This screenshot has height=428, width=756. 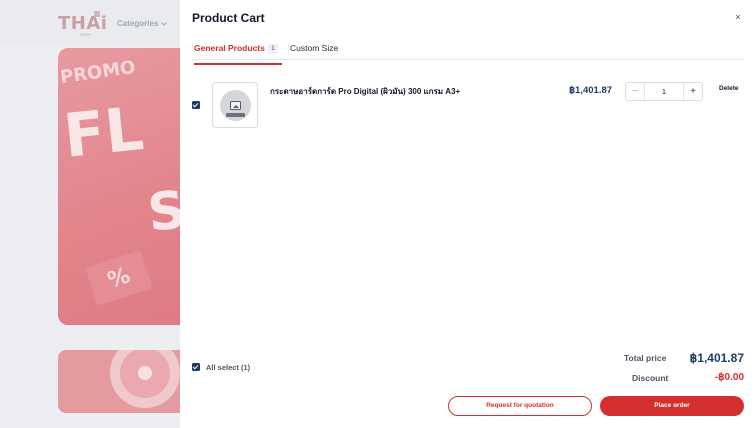 What do you see at coordinates (228, 18) in the screenshot?
I see `drawer-title: Product Cart` at bounding box center [228, 18].